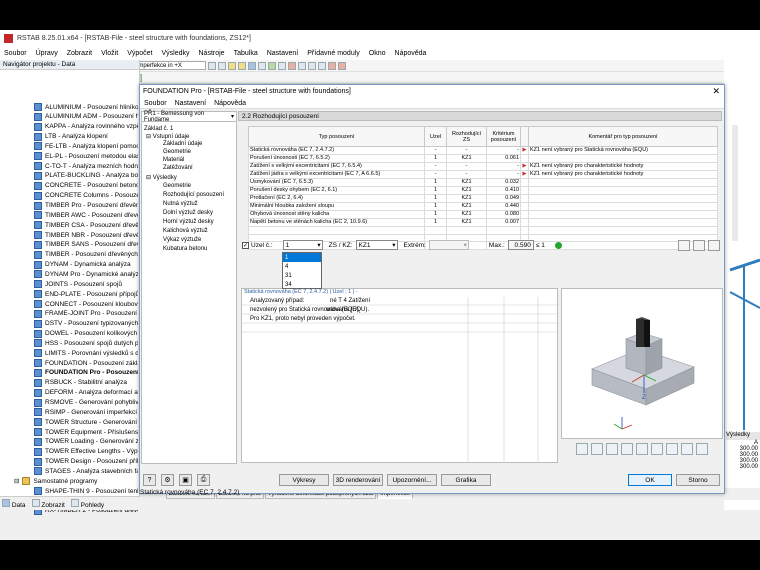 Image resolution: width=760 pixels, height=570 pixels. Describe the element at coordinates (86, 412) in the screenshot. I see `navigator-module-item: RSIMP - Generování imperfekcí` at that location.